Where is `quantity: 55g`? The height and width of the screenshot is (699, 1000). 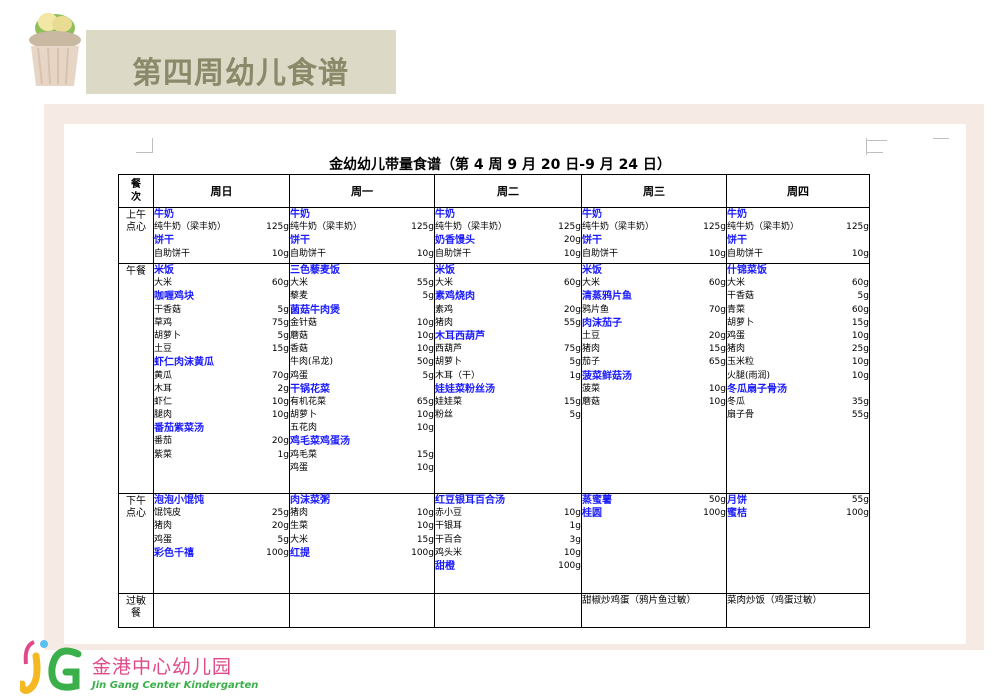
quantity: 55g is located at coordinates (860, 500).